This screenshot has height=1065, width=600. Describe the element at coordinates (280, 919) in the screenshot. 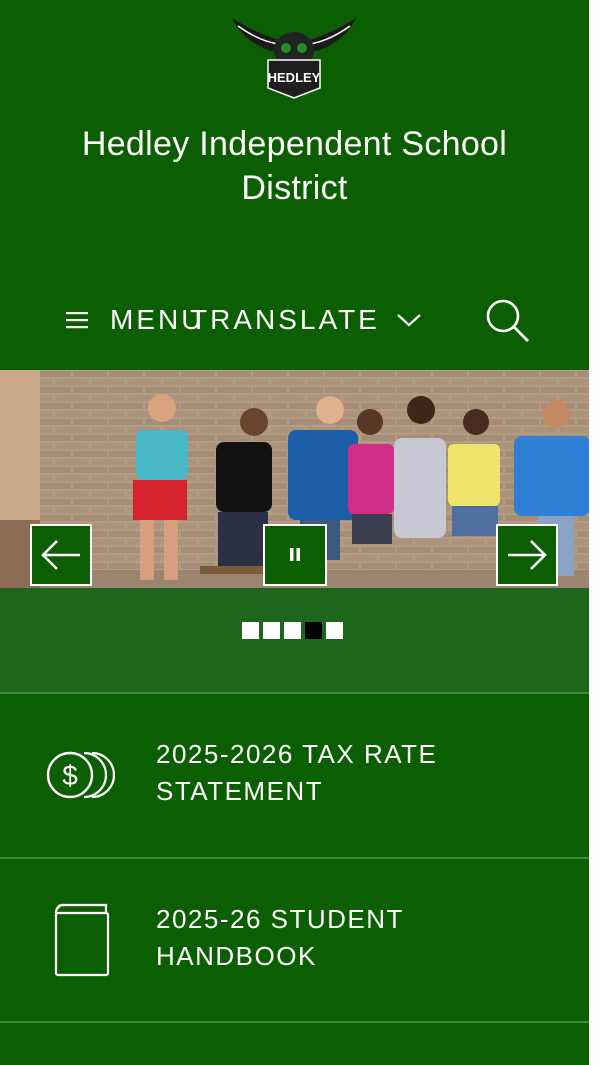

I see `quick-link-label-line-1: 2025-26 STUDENT` at that location.